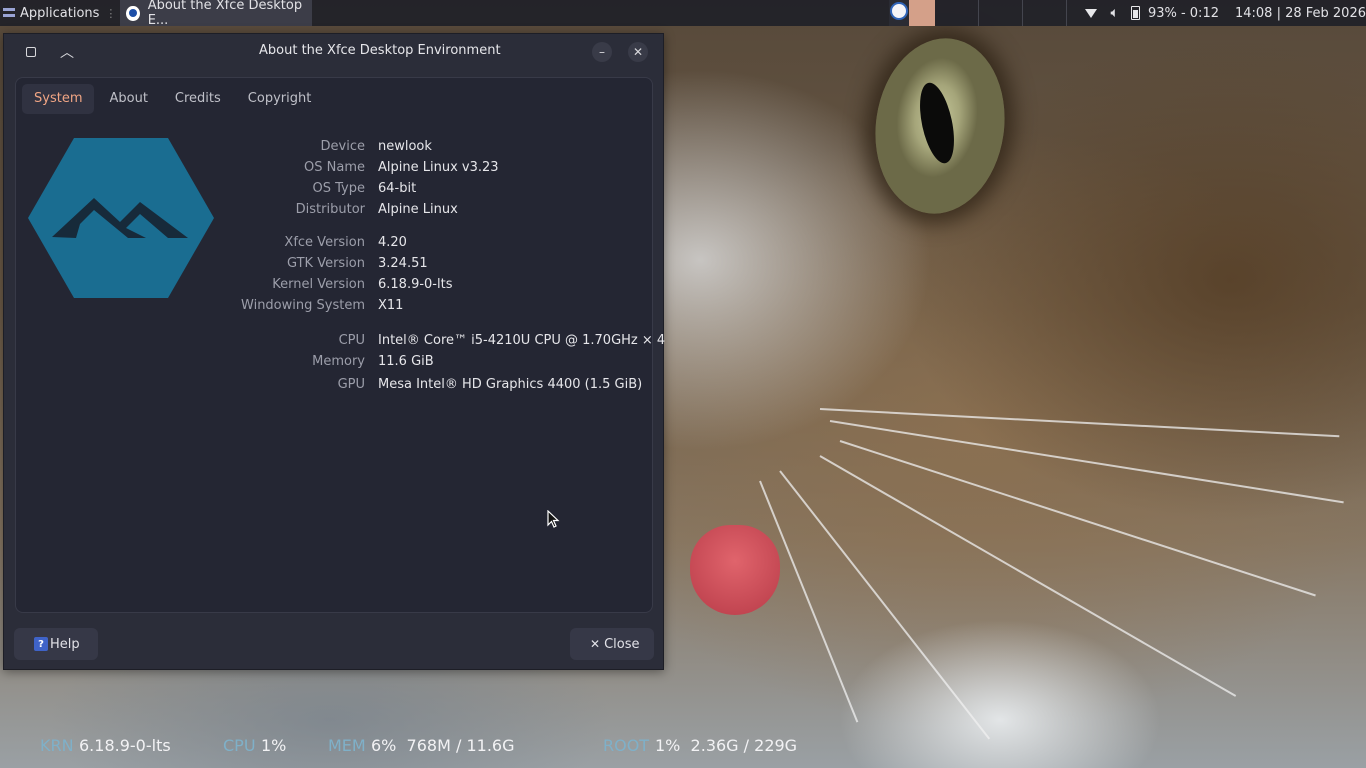  What do you see at coordinates (125, 745) in the screenshot?
I see `conky-krn-value: 6.18.9-0-lts` at bounding box center [125, 745].